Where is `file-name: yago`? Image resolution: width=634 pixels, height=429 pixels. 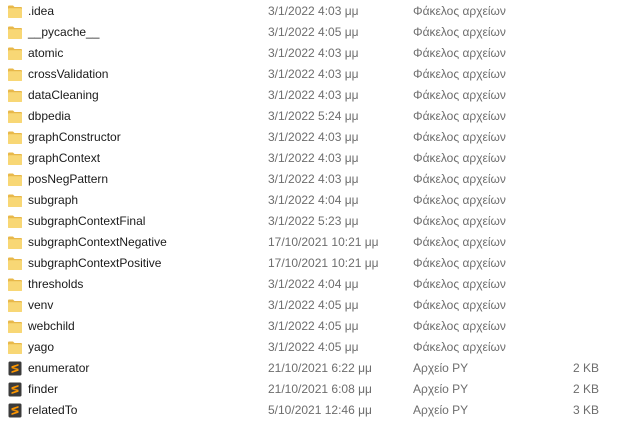
file-name: yago is located at coordinates (41, 347).